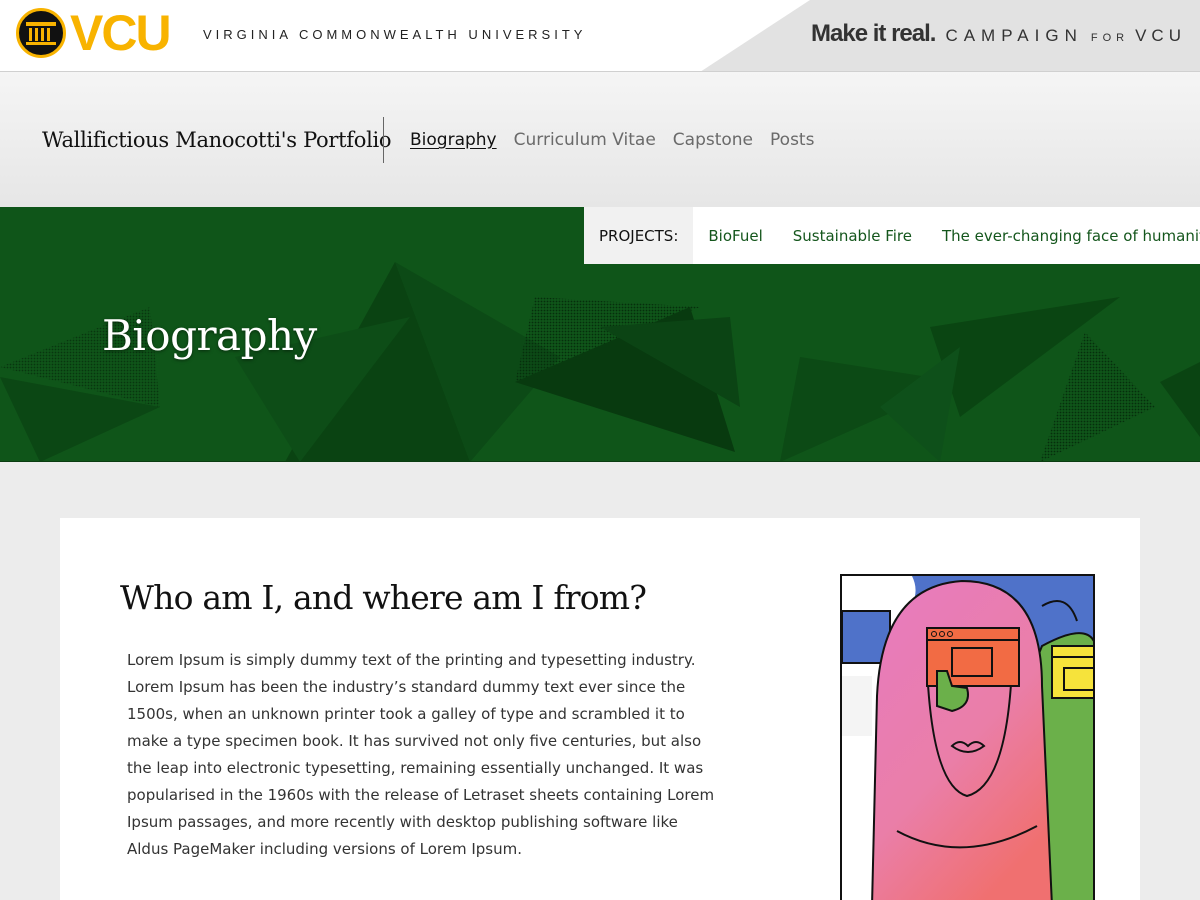 This screenshot has height=900, width=1200. I want to click on page-title: Biography, so click(209, 335).